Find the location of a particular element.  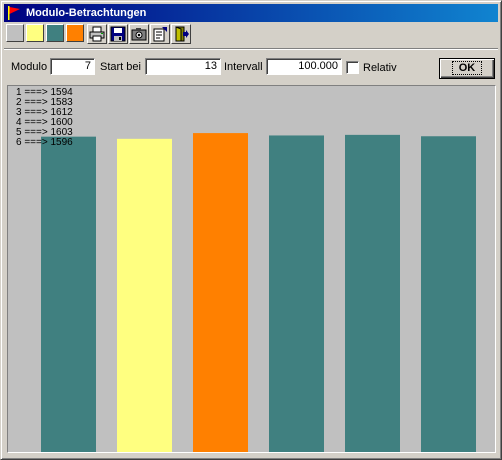

save-button is located at coordinates (118, 34).